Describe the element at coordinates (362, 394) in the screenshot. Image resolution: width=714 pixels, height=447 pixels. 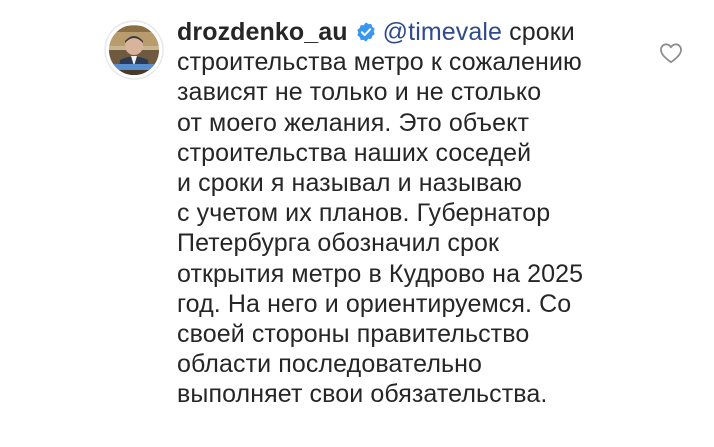
I see `comment-text-line: выполняет свои обязательства.` at that location.